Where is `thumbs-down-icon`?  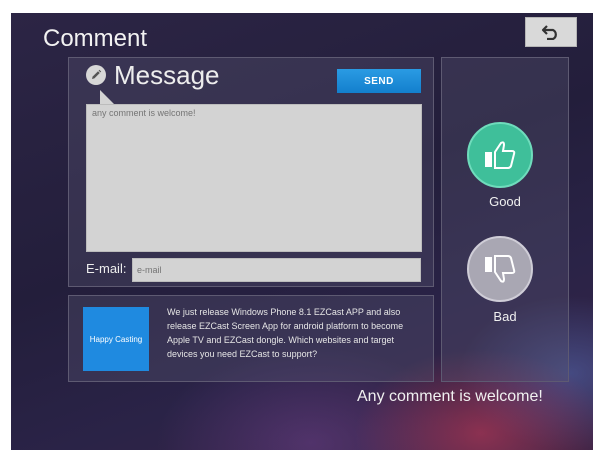 thumbs-down-icon is located at coordinates (500, 269).